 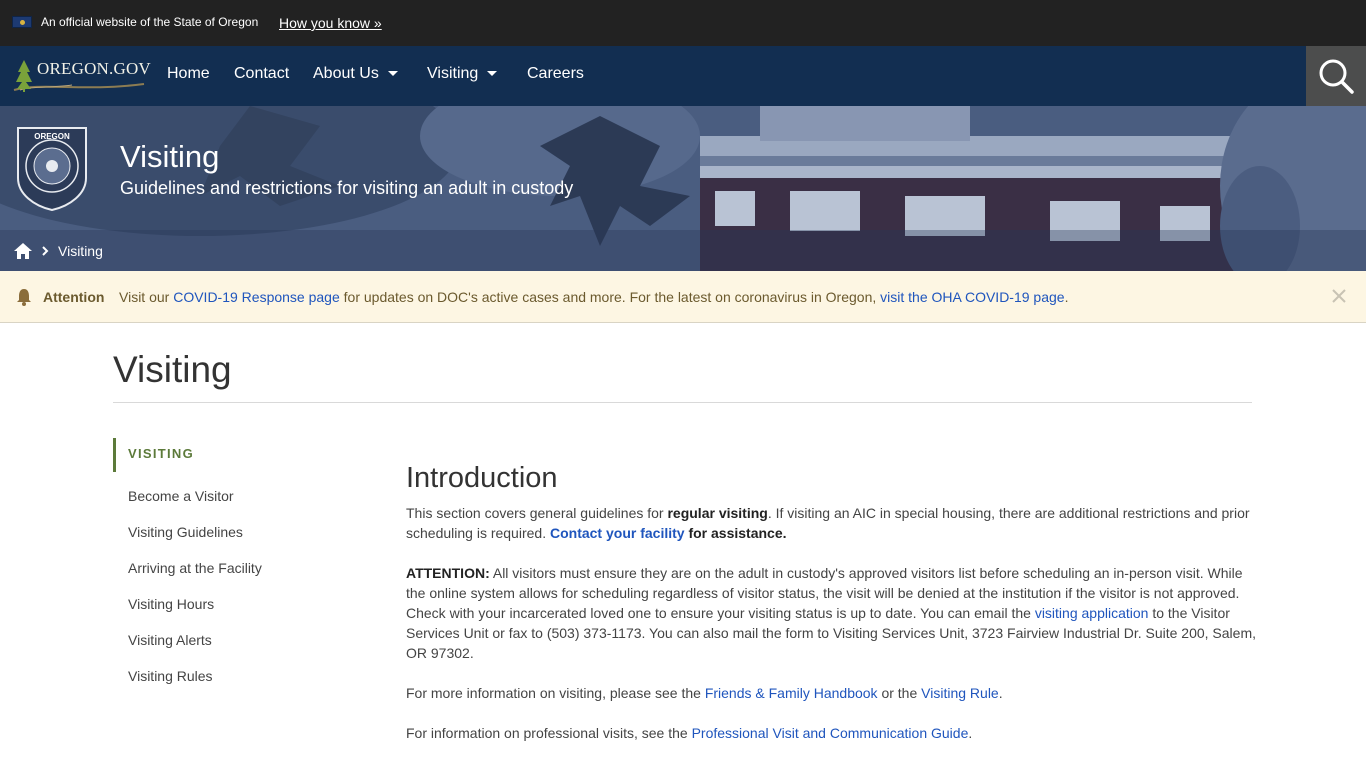 What do you see at coordinates (171, 604) in the screenshot?
I see `sidebar-item-visiting-hours: Visiting Hours` at bounding box center [171, 604].